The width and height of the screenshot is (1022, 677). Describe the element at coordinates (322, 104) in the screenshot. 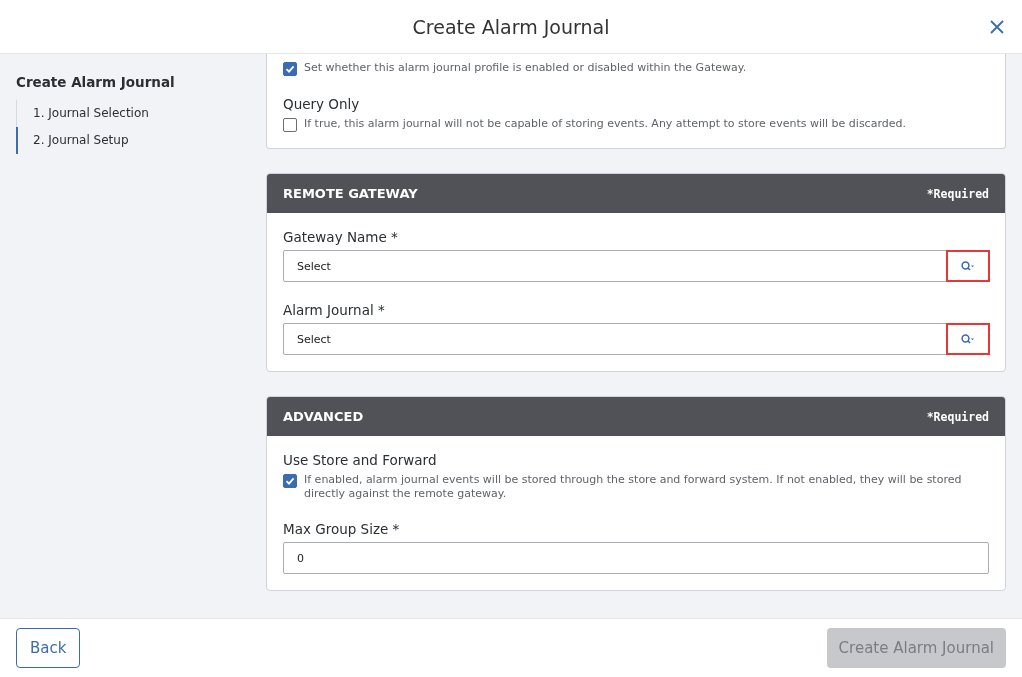

I see `field-label: Query Only` at that location.